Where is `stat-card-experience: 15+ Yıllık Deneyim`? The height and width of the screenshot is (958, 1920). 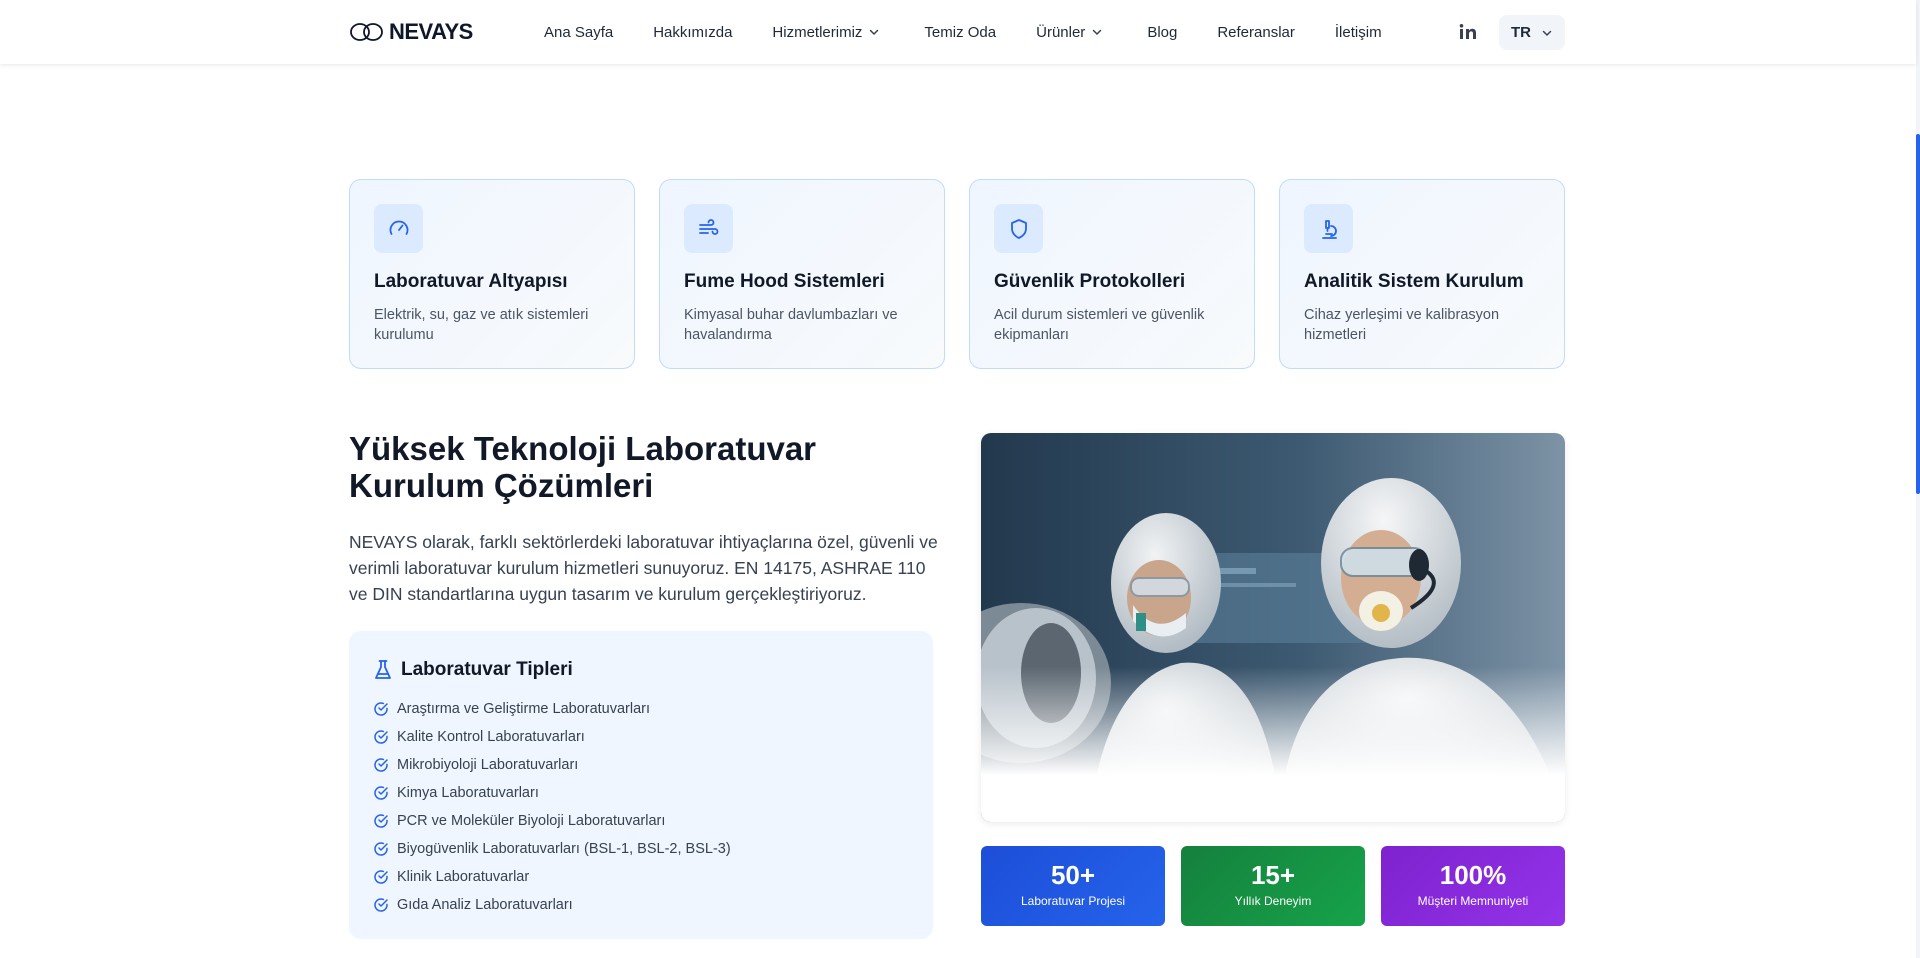
stat-card-experience: 15+ Yıllık Deneyim is located at coordinates (1273, 886).